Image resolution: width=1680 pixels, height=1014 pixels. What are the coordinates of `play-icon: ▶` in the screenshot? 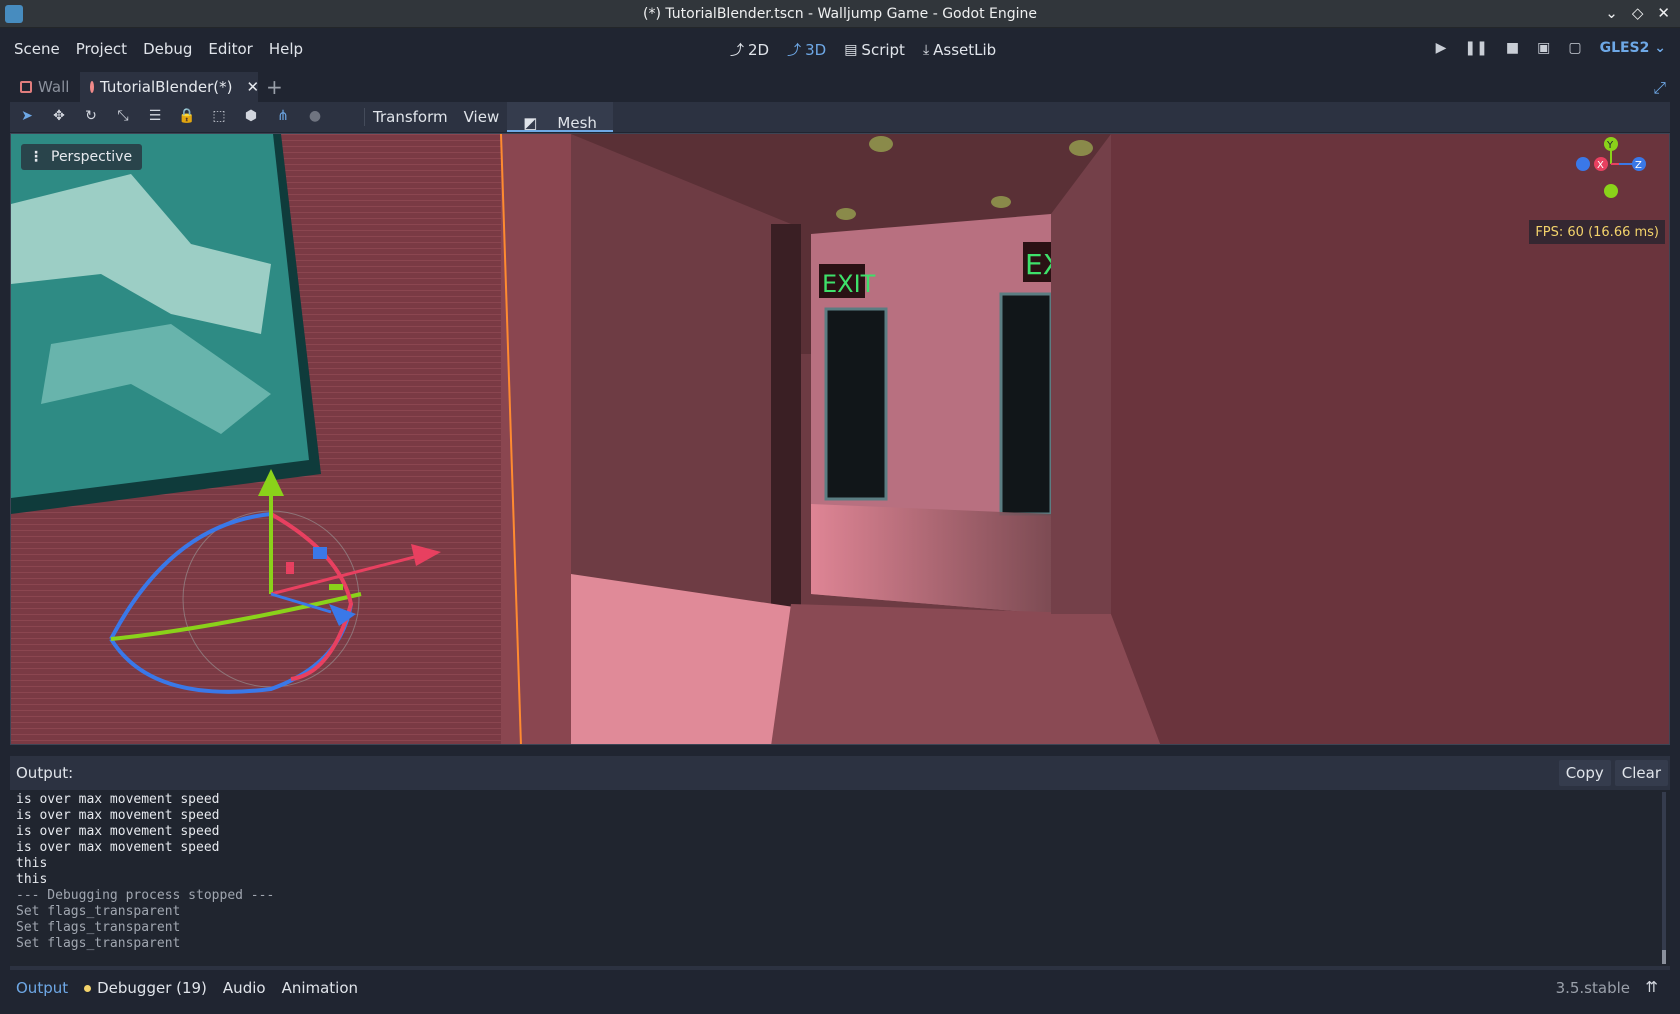 It's located at (1441, 48).